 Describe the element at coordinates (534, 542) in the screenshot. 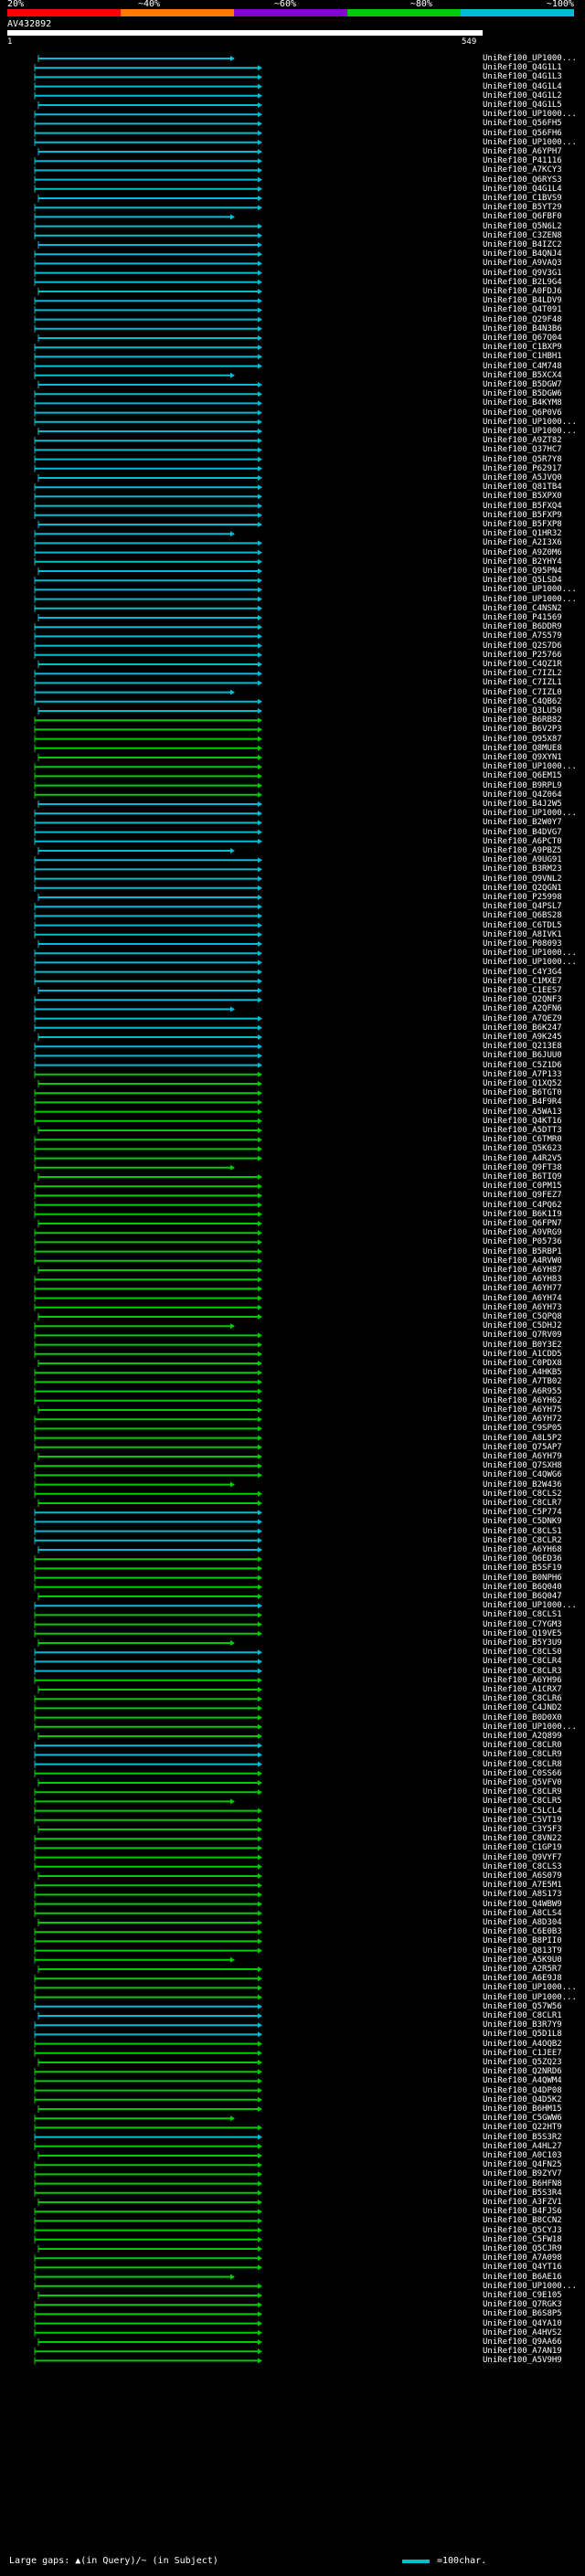

I see `hit-label: UniRef100_A2I3X6` at that location.